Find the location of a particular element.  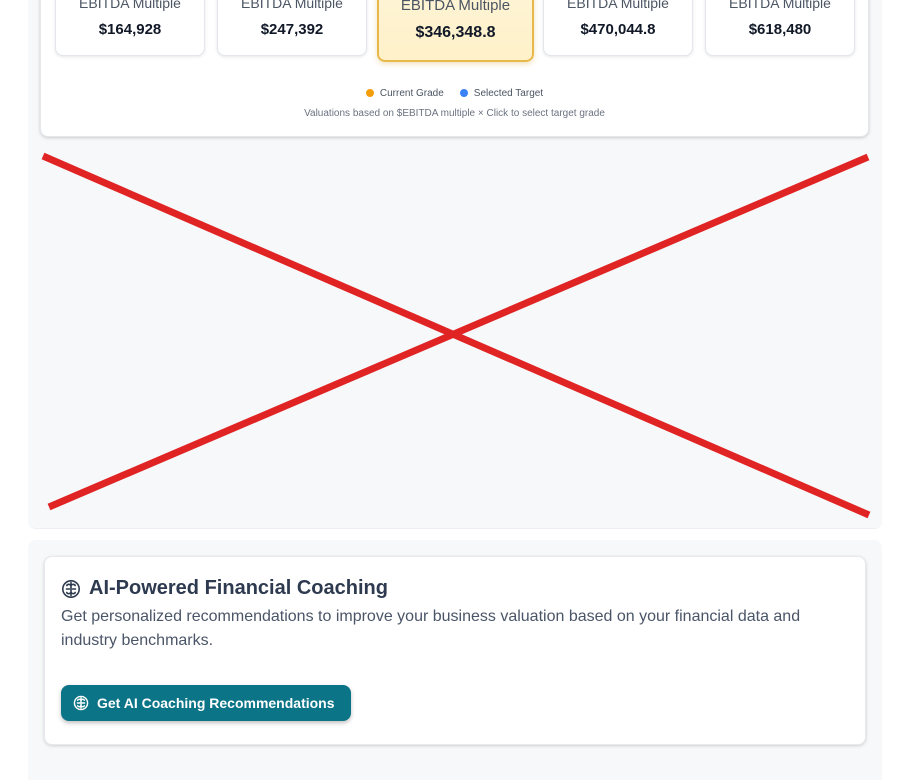

tile-value: $247,392 is located at coordinates (292, 29).